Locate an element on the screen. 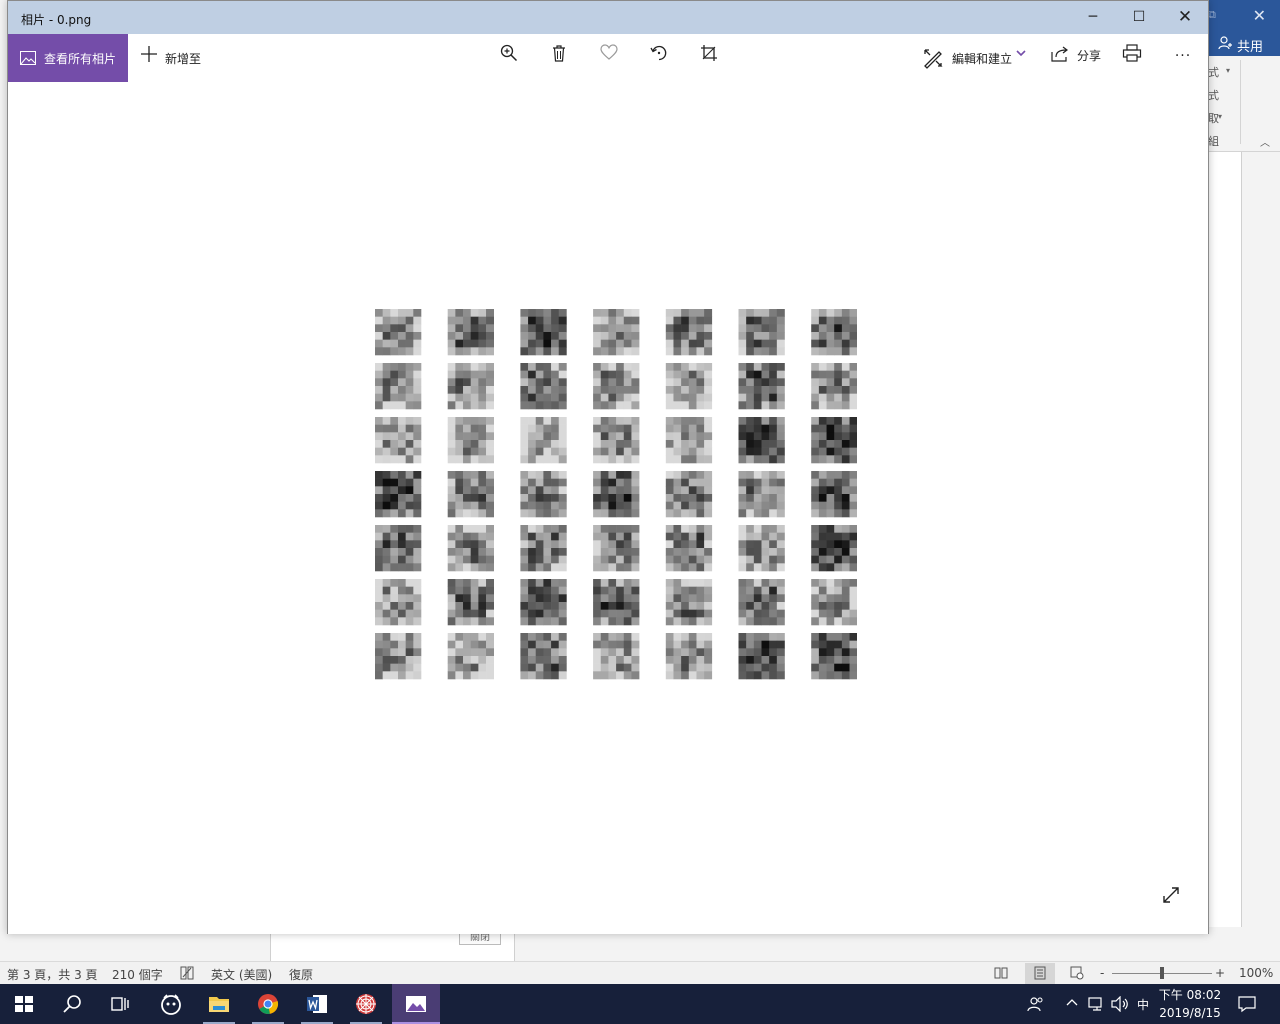 The width and height of the screenshot is (1280, 1024). recovery-indicator: 復原 is located at coordinates (301, 975).